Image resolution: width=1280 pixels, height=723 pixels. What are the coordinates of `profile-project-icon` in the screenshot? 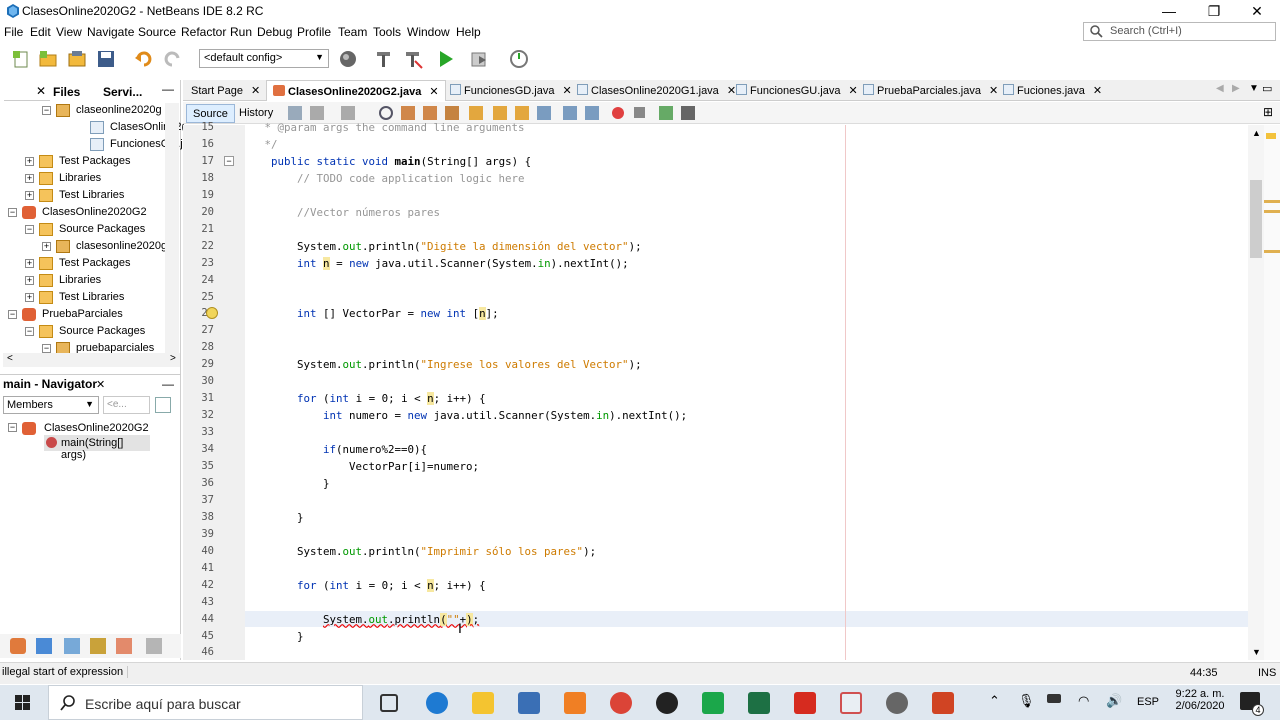 It's located at (519, 59).